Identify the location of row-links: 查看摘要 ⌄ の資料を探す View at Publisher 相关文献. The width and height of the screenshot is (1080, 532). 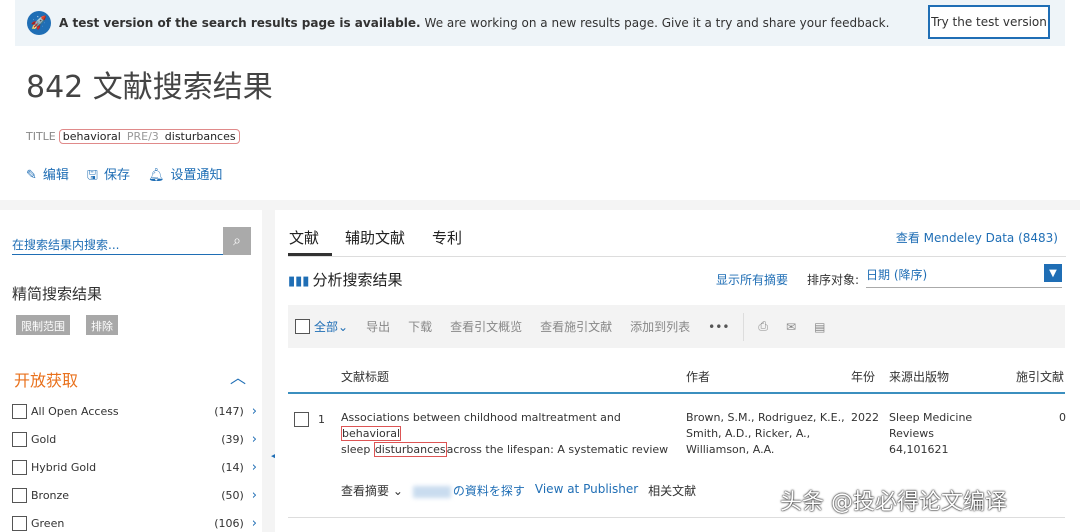
(518, 490).